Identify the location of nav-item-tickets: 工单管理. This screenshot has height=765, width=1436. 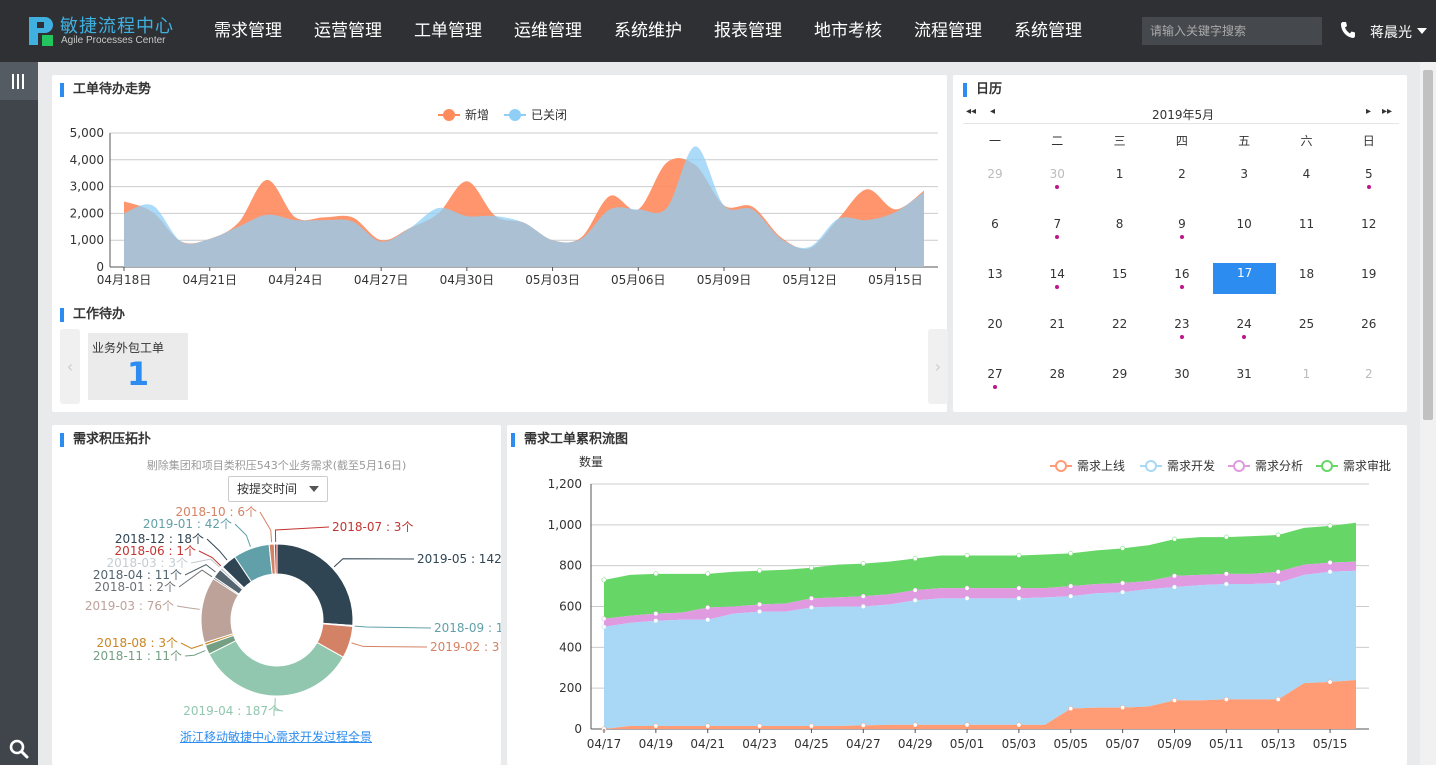
(448, 31).